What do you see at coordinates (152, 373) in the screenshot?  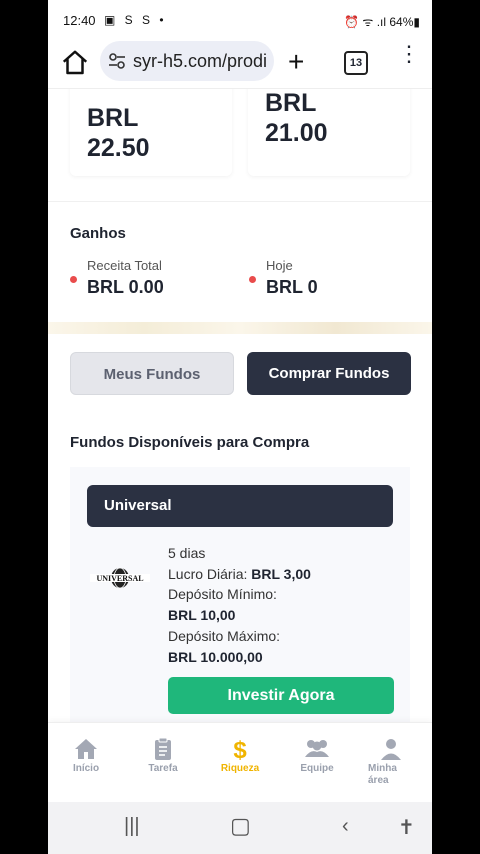 I see `tab-my-funds: Meus Fundos` at bounding box center [152, 373].